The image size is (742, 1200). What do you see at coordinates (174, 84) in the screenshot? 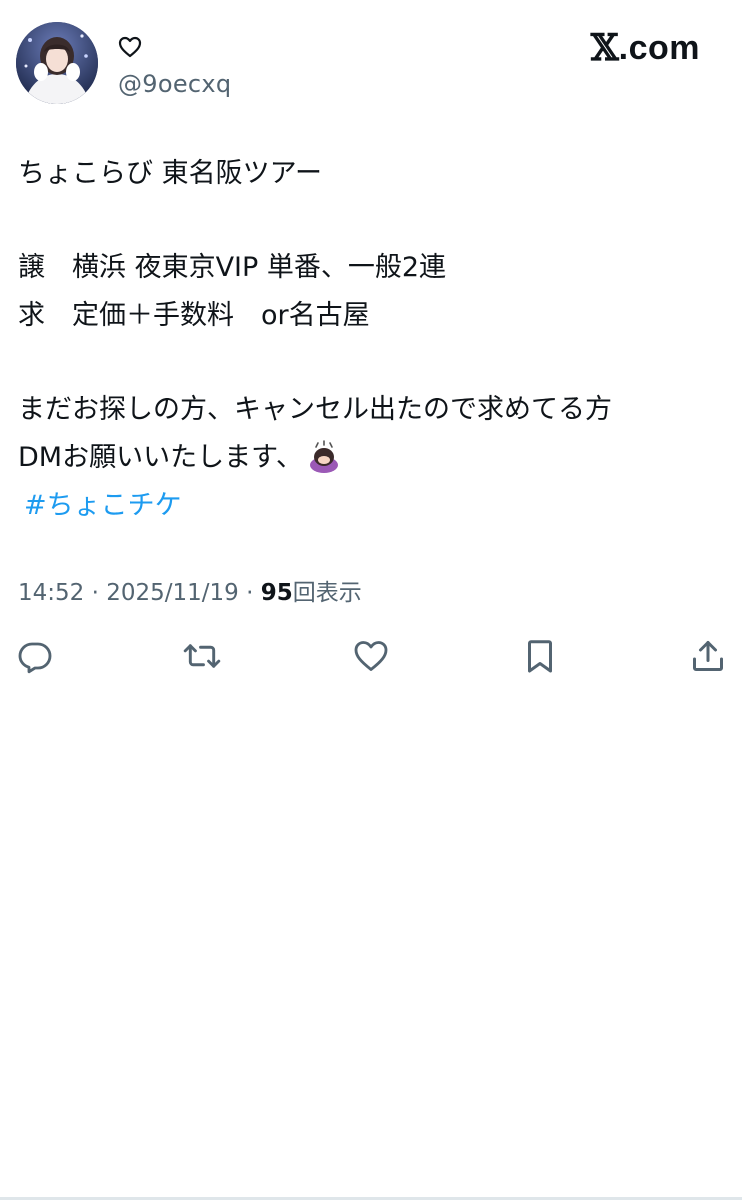
I see `user-handle: @9oecxq` at bounding box center [174, 84].